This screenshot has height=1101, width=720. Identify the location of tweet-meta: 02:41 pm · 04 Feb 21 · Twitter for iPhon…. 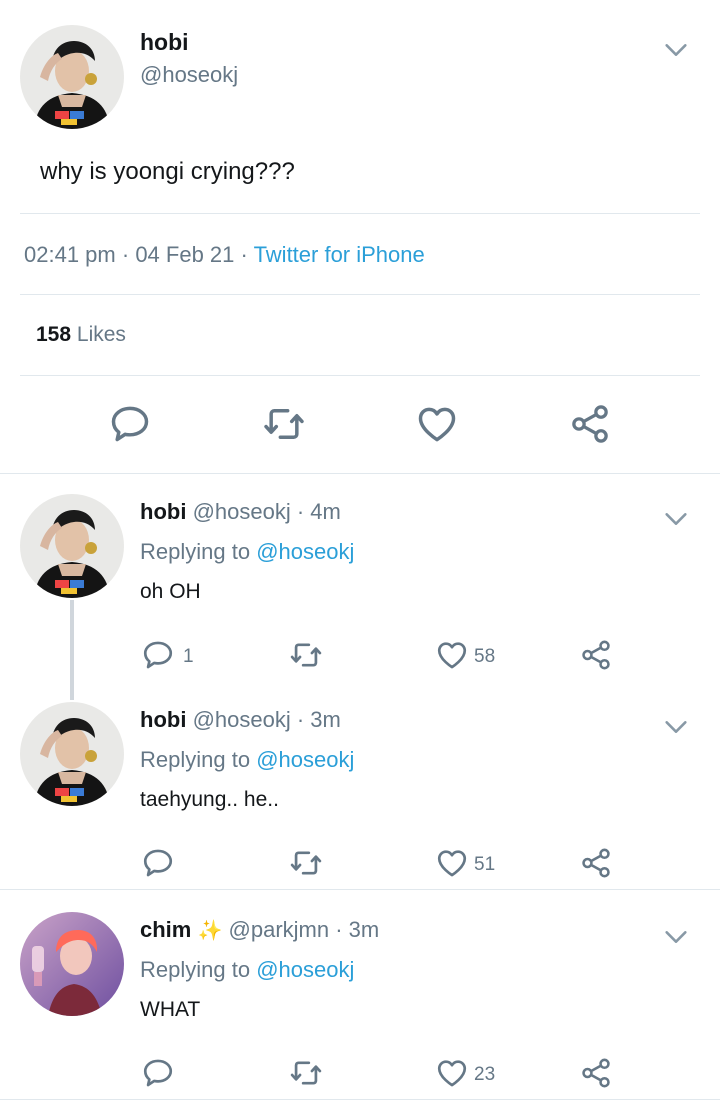
(224, 255).